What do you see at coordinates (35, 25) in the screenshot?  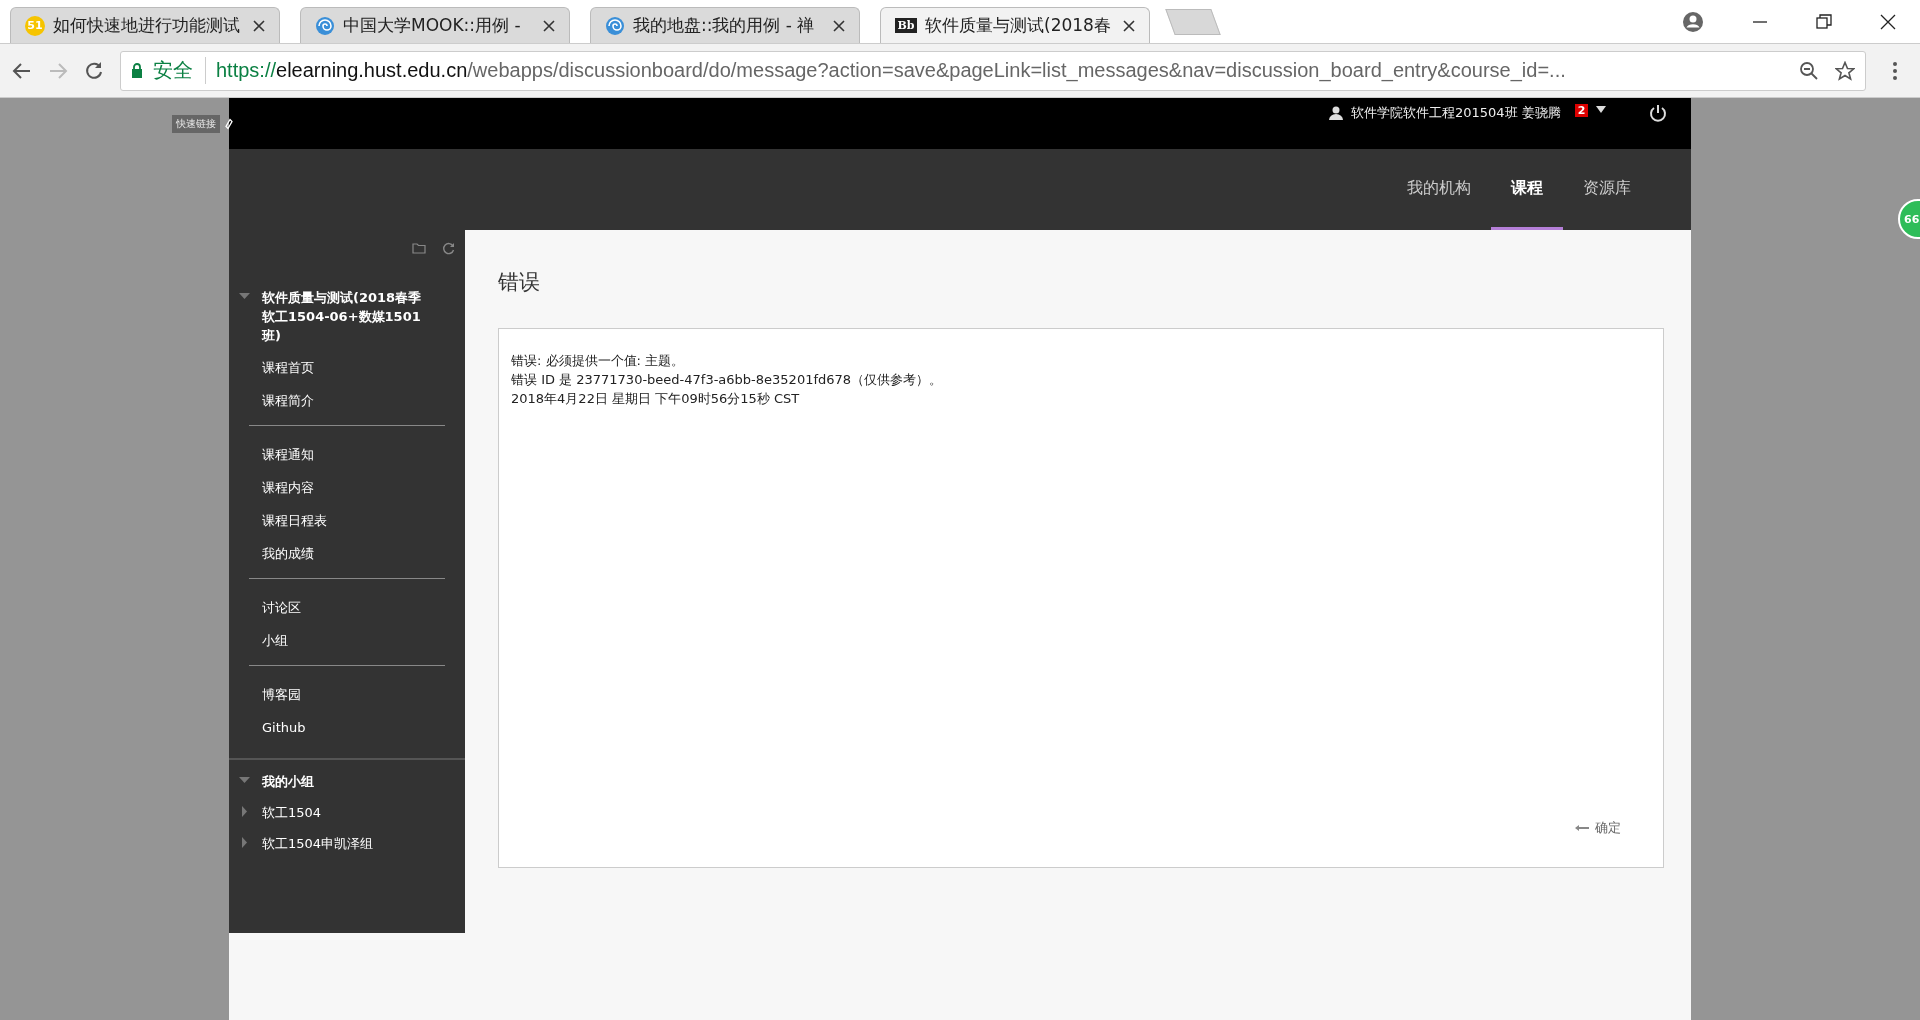 I see `site-icon: 51` at bounding box center [35, 25].